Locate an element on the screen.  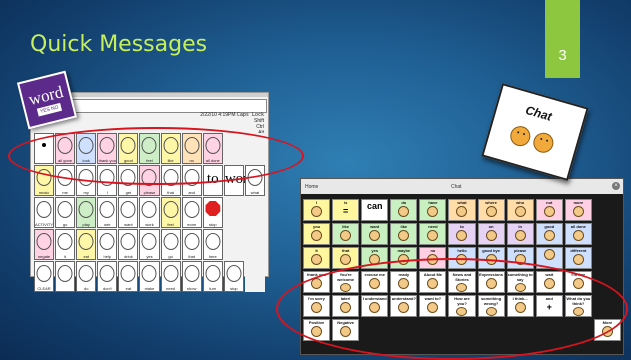
stop-sign-icon is located at coordinates (213, 208).